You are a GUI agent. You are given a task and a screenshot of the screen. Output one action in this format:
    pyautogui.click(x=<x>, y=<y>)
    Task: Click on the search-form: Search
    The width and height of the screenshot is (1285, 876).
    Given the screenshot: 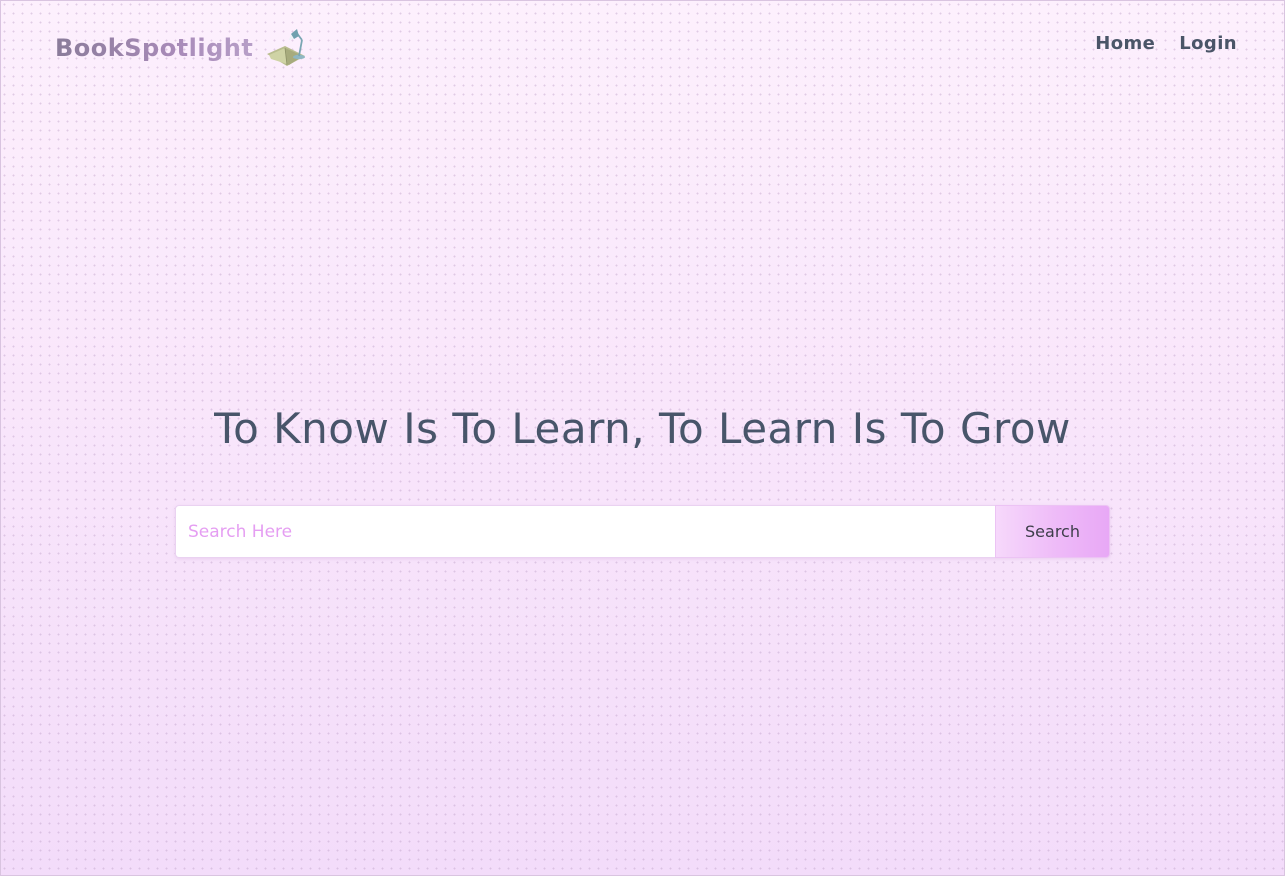 What is the action you would take?
    pyautogui.click(x=642, y=531)
    